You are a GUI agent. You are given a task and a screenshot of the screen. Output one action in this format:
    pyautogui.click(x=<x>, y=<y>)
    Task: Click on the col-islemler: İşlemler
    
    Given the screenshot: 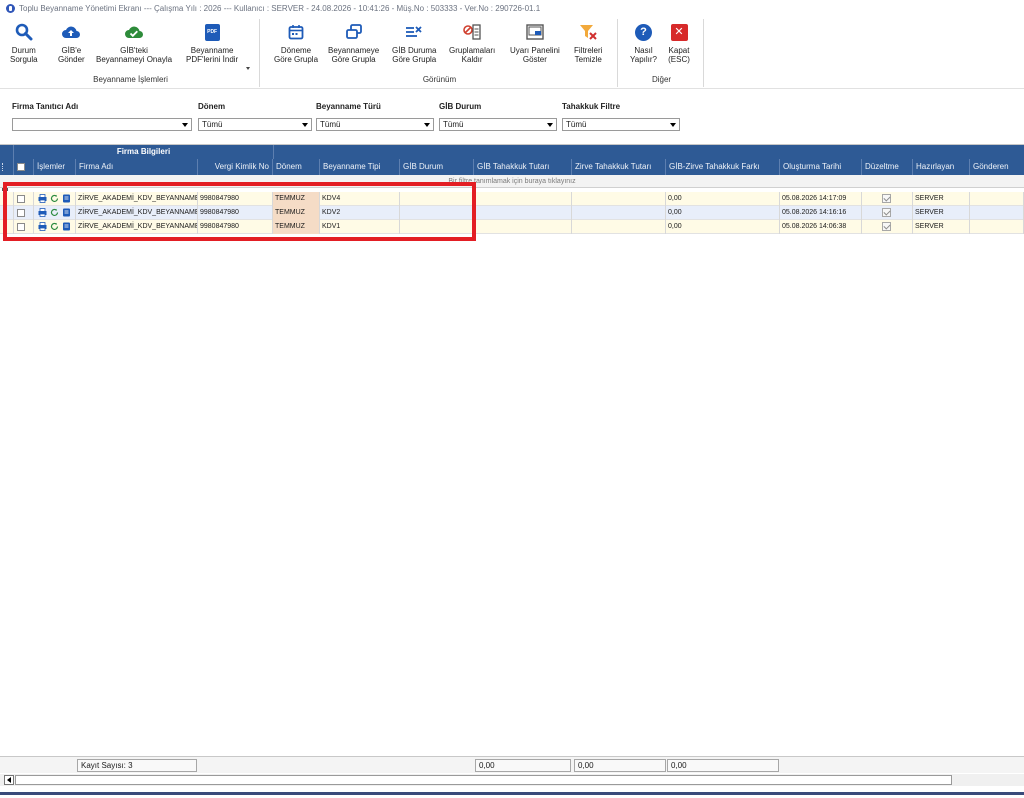 What is the action you would take?
    pyautogui.click(x=55, y=167)
    